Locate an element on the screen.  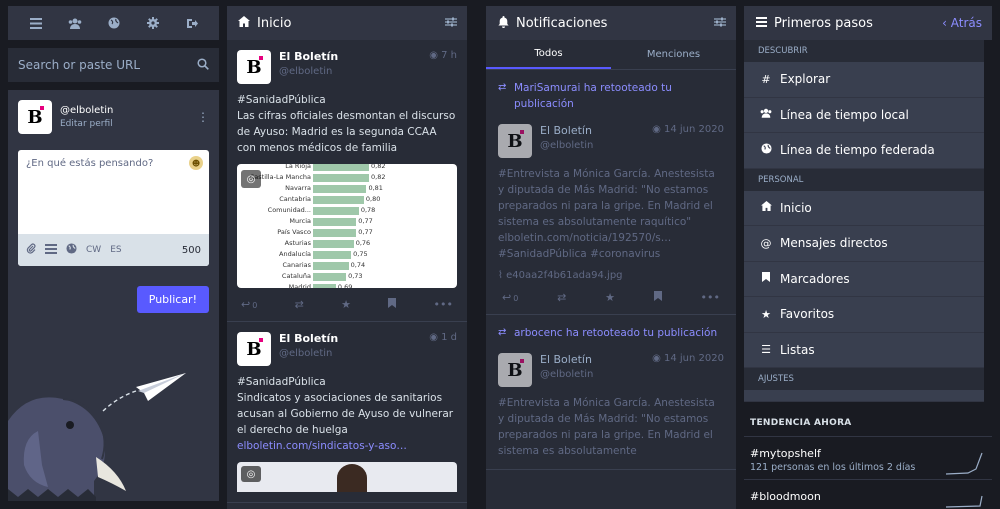
logout-icon is located at coordinates (192, 23).